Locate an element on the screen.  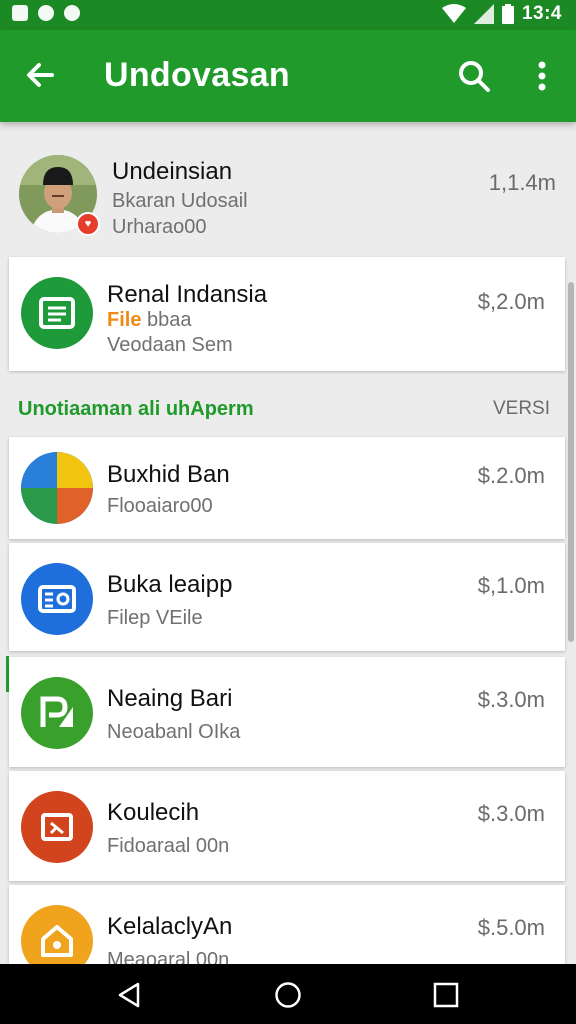
recents-nav-icon is located at coordinates (446, 995).